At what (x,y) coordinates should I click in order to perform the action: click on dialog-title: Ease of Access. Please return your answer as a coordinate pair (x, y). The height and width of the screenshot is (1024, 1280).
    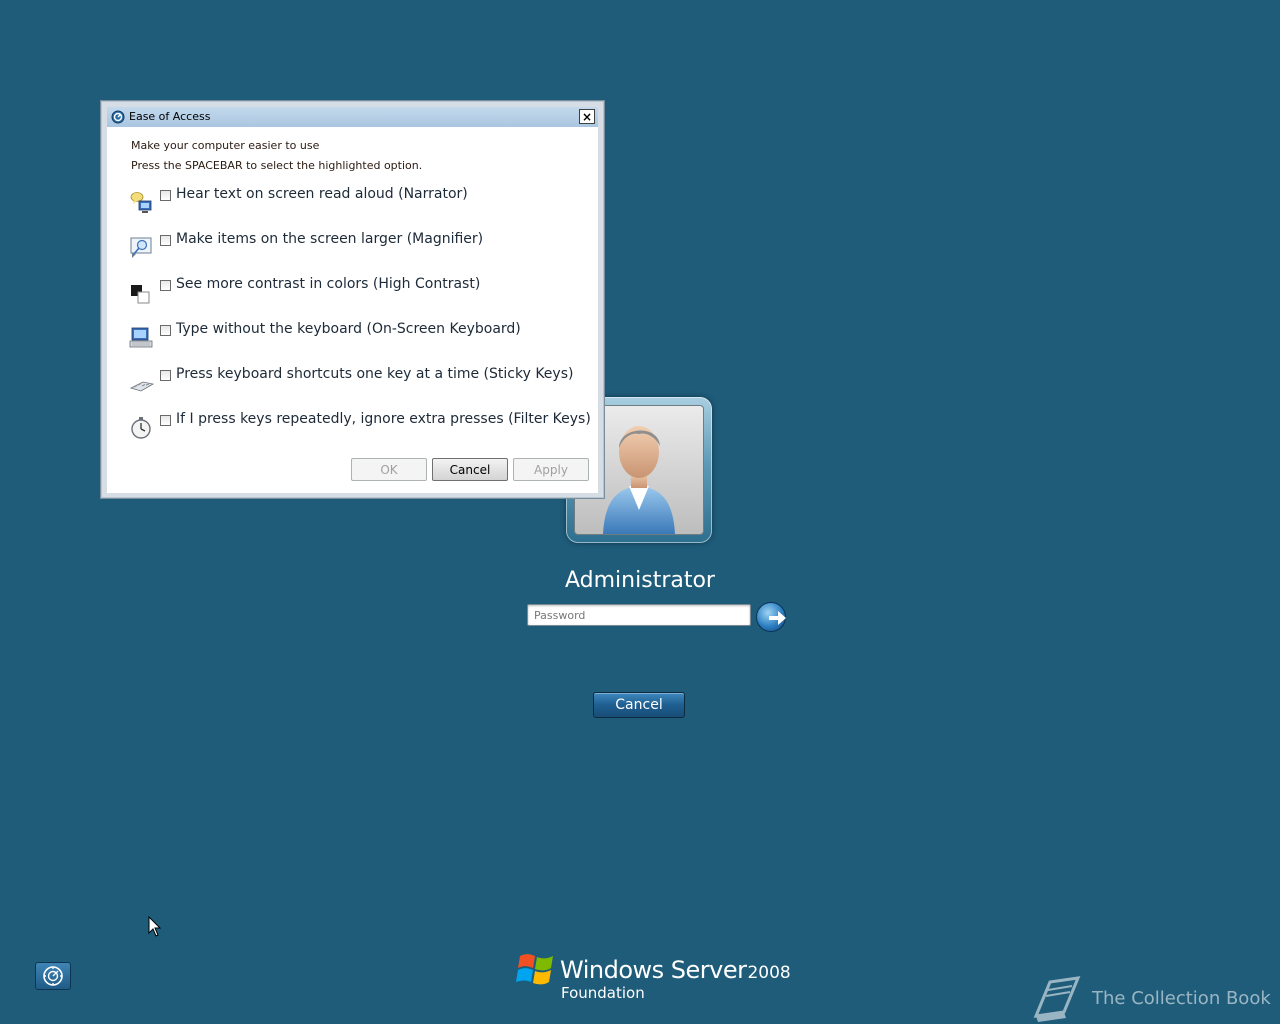
    Looking at the image, I should click on (170, 116).